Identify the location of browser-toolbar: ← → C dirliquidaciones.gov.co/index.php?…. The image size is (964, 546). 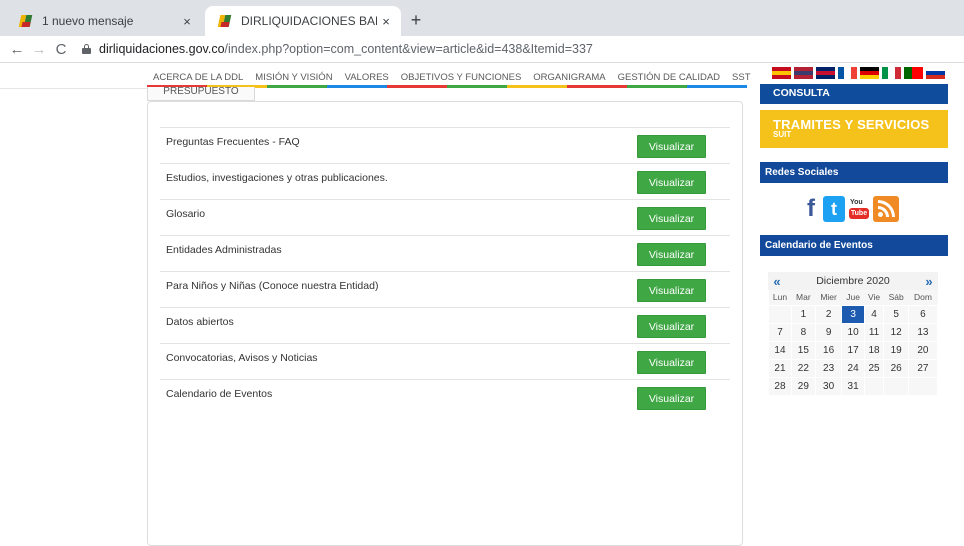
(482, 49).